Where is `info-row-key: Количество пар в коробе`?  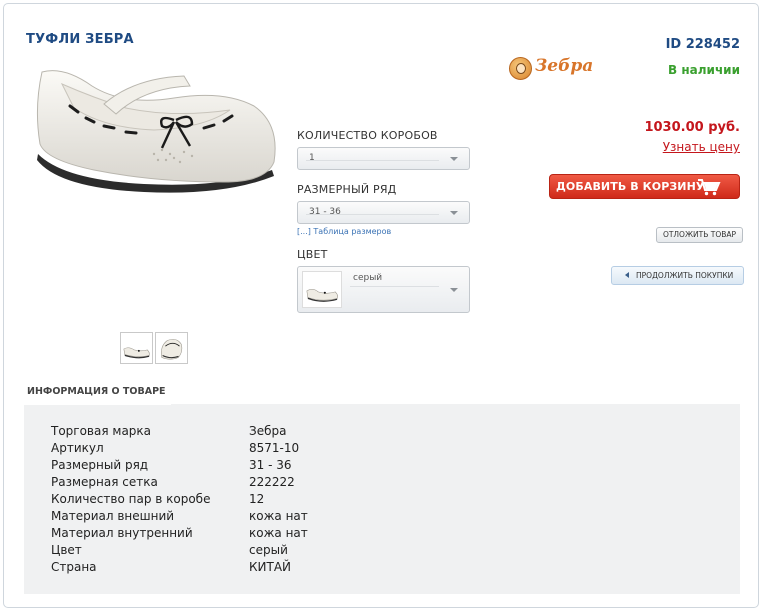
info-row-key: Количество пар в коробе is located at coordinates (131, 498).